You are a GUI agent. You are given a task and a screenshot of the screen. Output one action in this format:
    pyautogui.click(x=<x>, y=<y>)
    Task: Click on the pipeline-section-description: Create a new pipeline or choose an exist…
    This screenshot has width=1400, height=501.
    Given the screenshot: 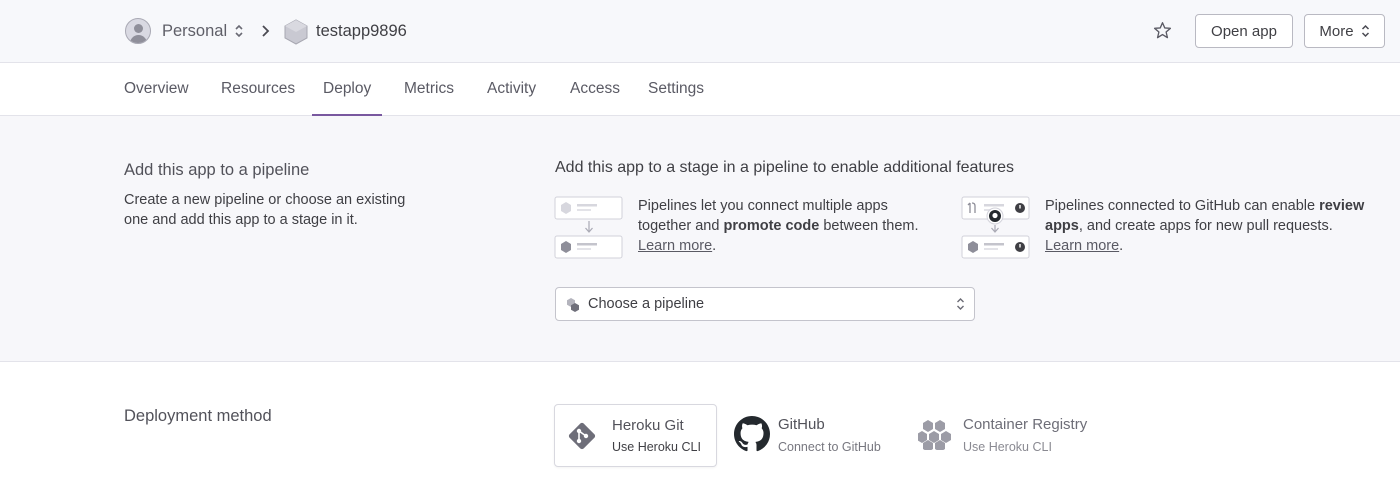 What is the action you would take?
    pyautogui.click(x=264, y=210)
    